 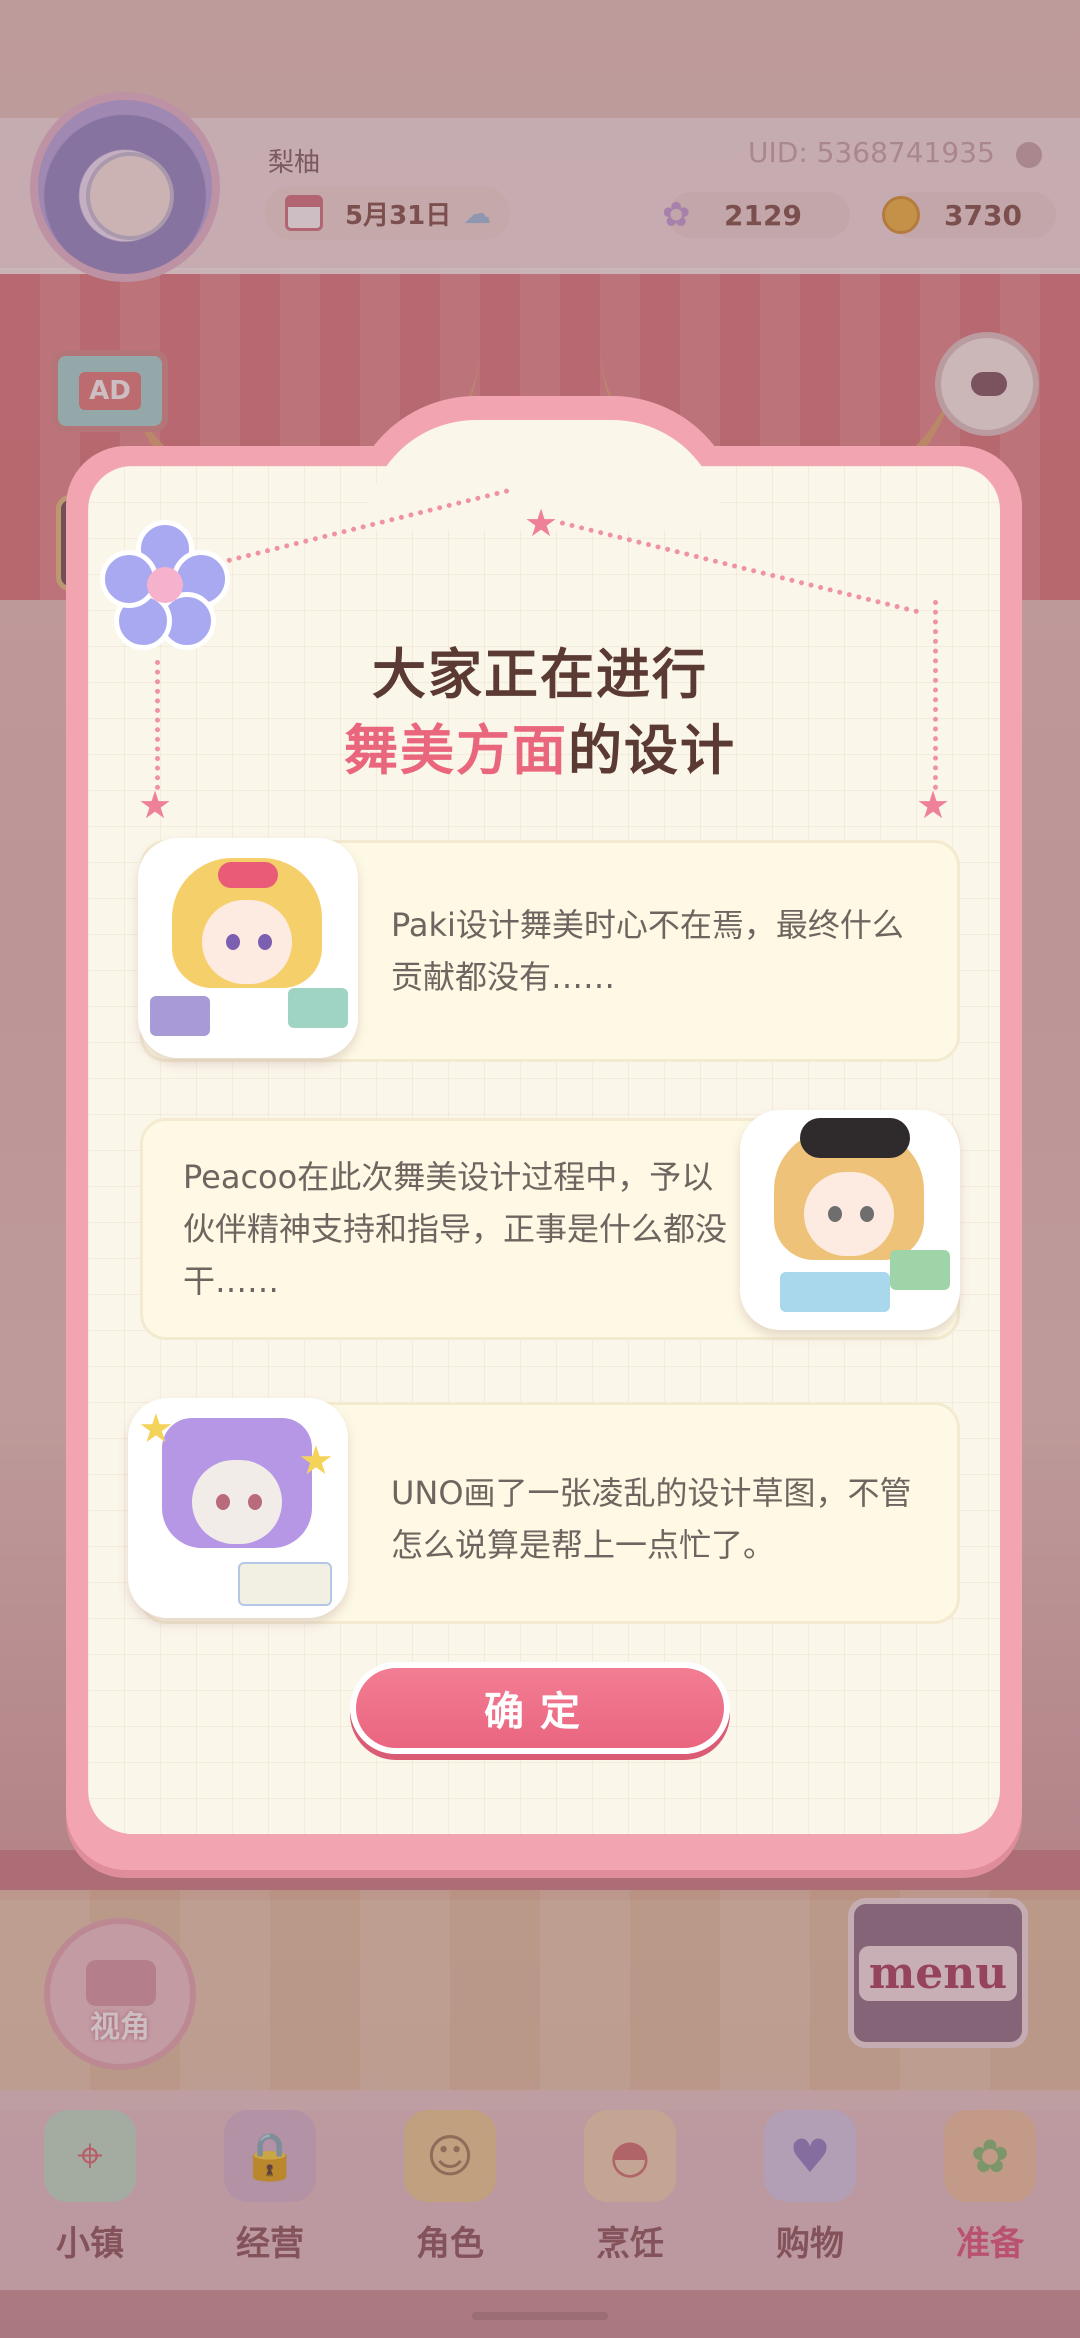 I want to click on title-highlight: 舞美方面, so click(x=456, y=750).